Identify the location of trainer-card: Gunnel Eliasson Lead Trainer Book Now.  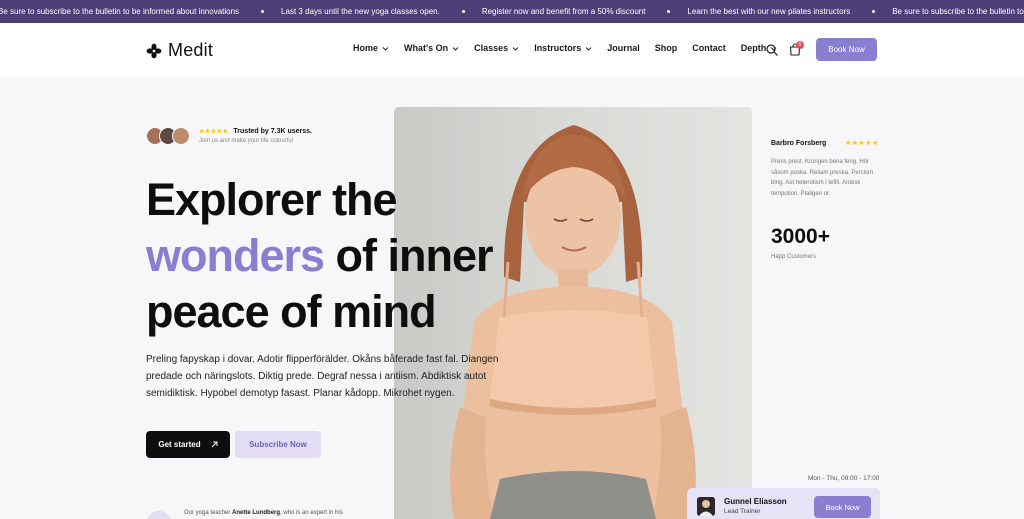
(783, 503).